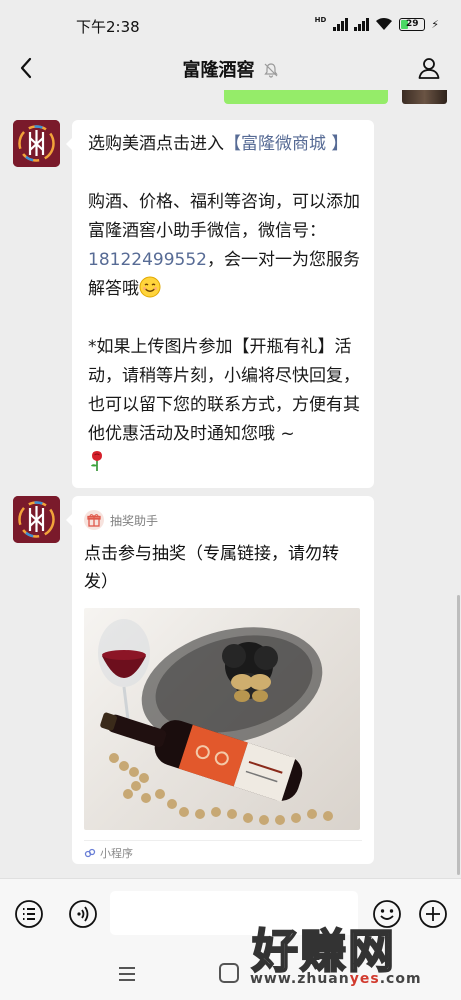 Image resolution: width=461 pixels, height=1000 pixels. What do you see at coordinates (223, 520) in the screenshot?
I see `miniprogram-source: 抽奖助手` at bounding box center [223, 520].